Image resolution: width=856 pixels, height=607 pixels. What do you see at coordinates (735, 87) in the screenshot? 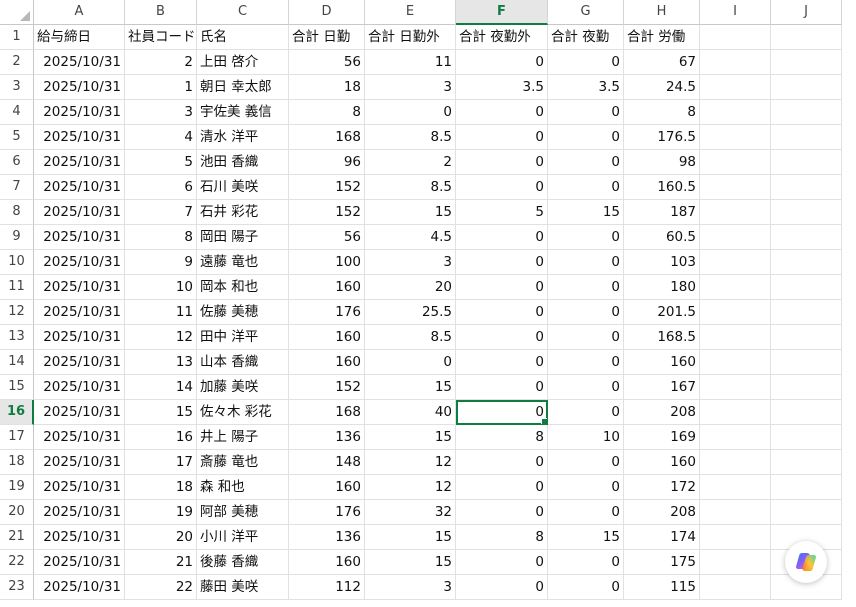
I see `cell-i3` at bounding box center [735, 87].